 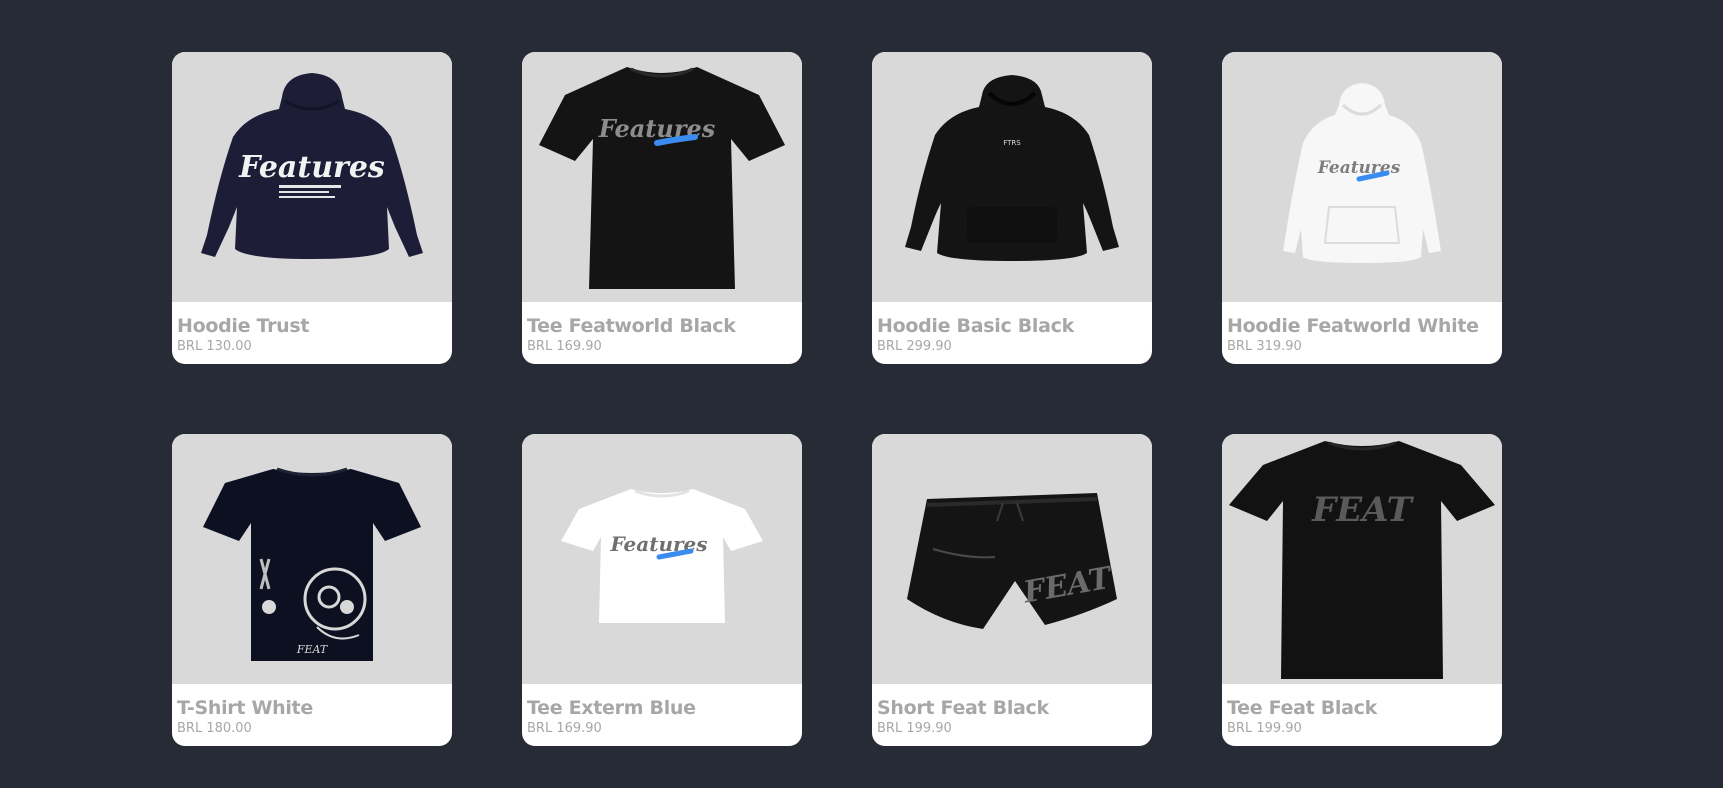 I want to click on product-image: FTRS, so click(x=1012, y=177).